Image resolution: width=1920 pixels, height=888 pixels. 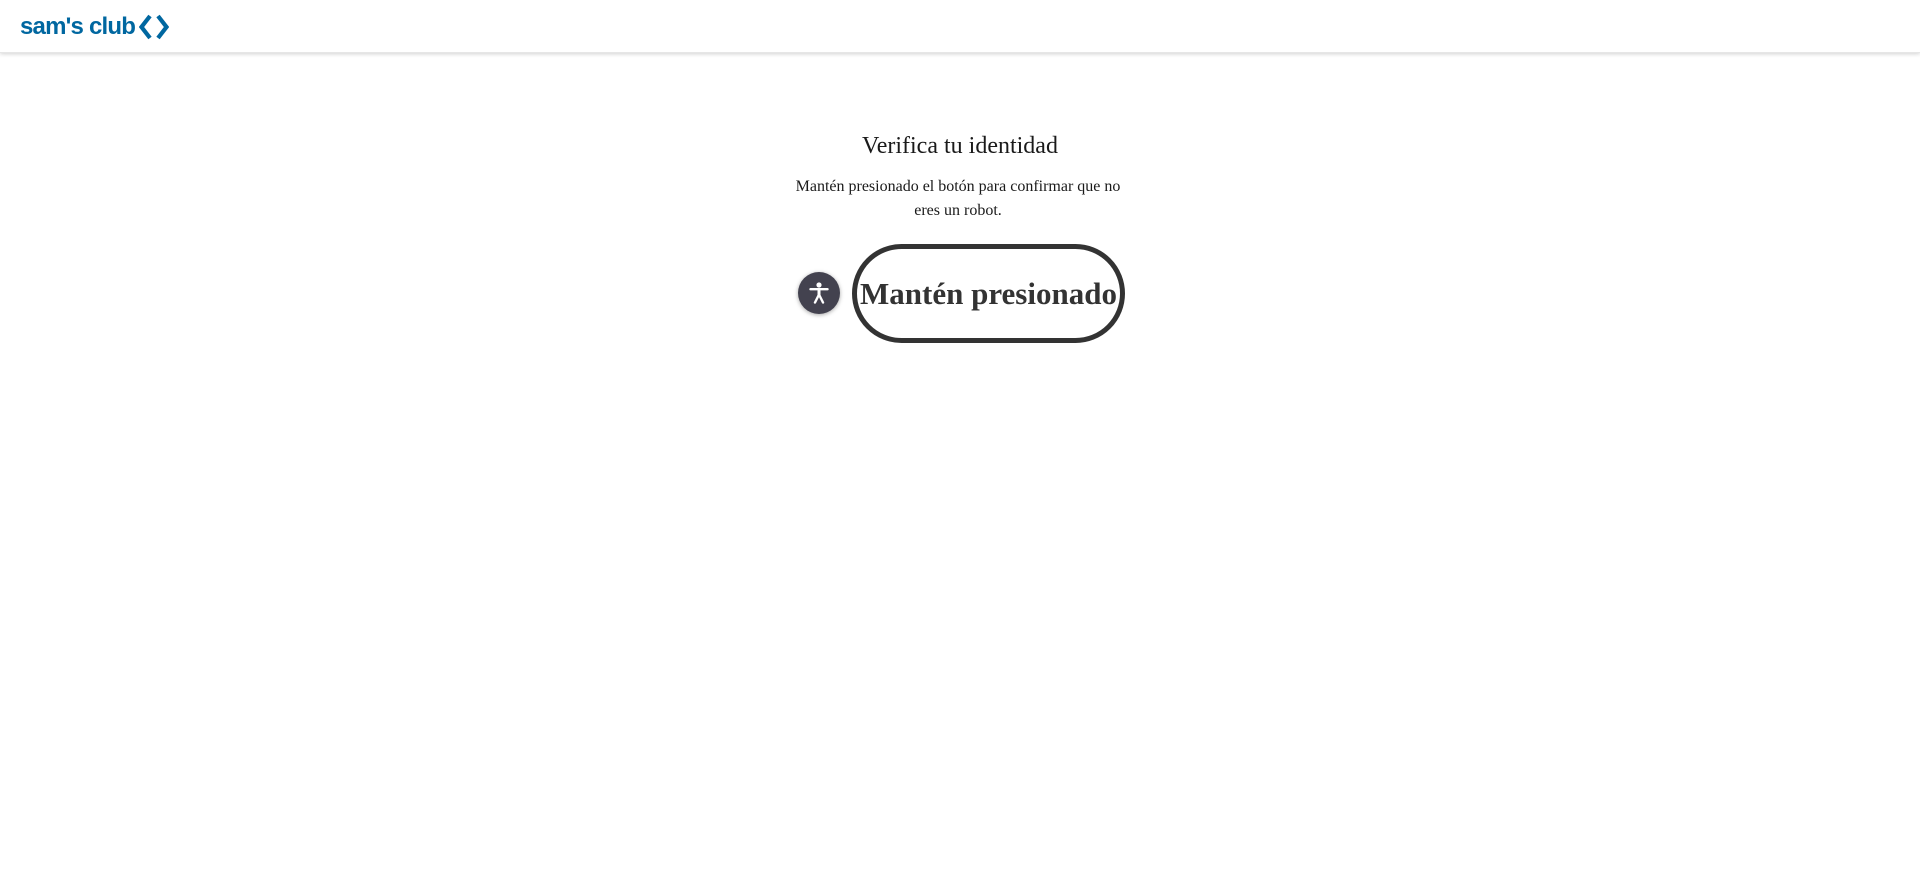 I want to click on press-and-hold-label: Mantén presionado, so click(x=988, y=293).